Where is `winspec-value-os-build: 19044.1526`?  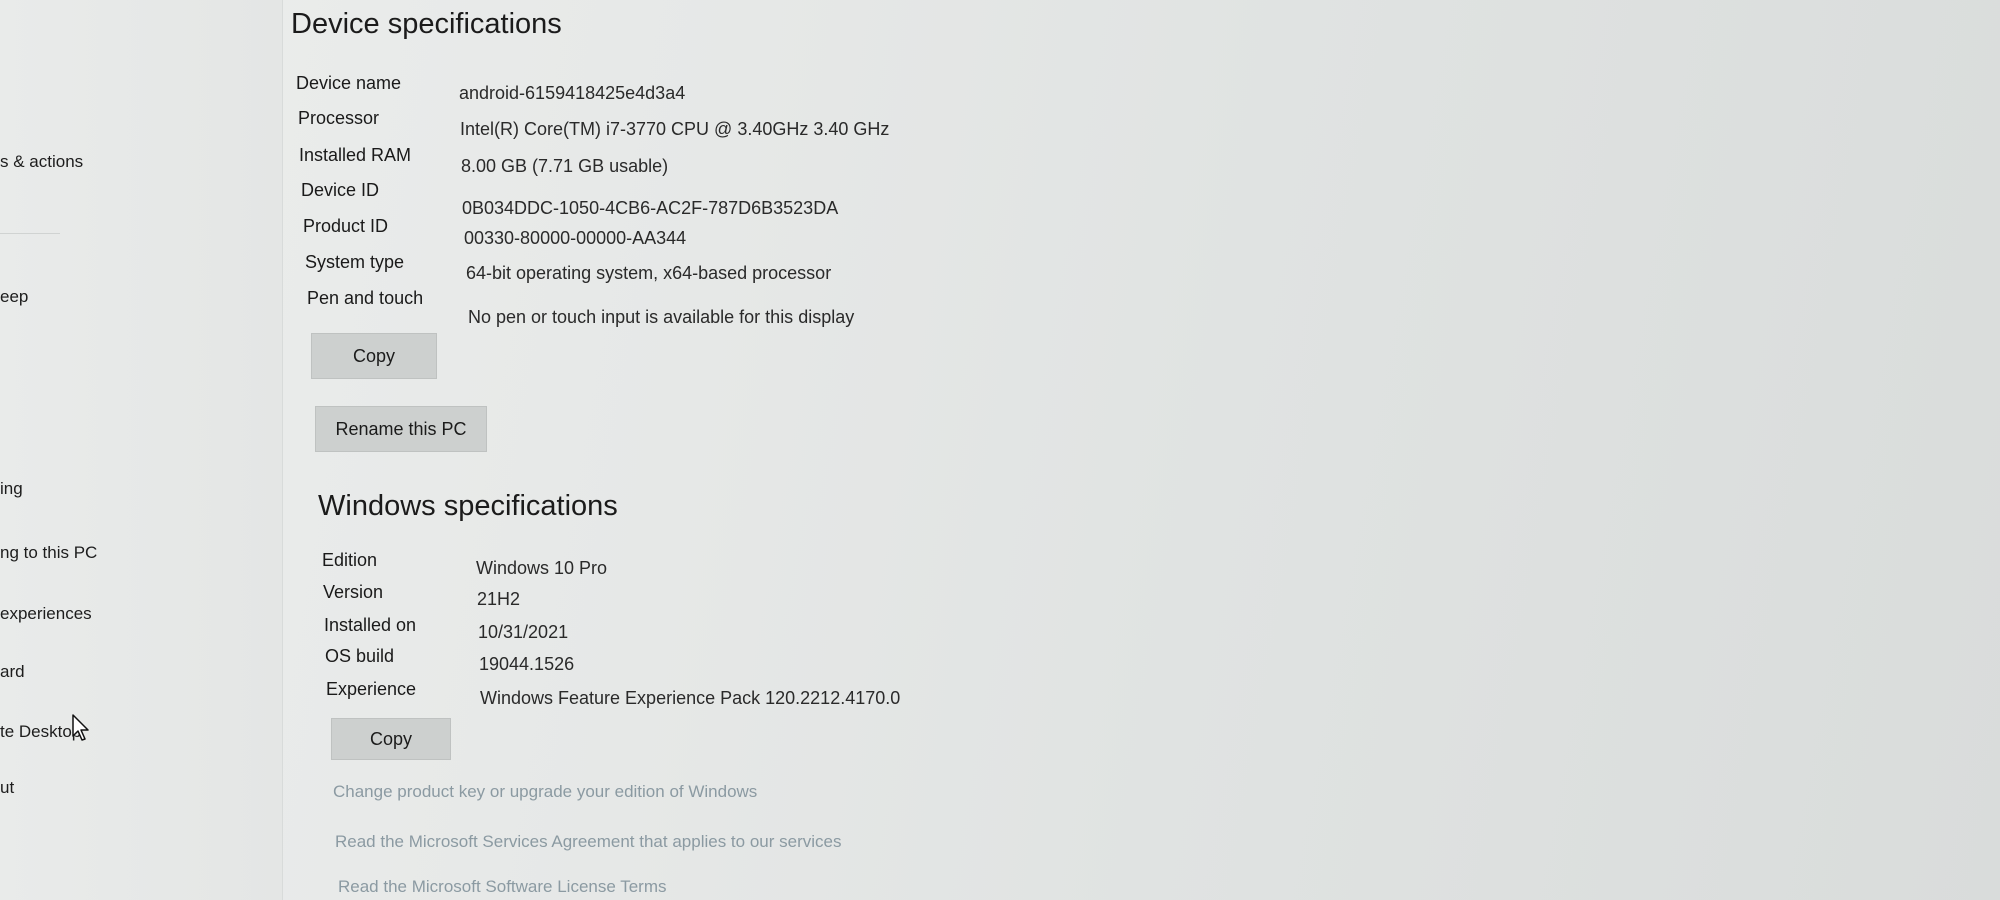
winspec-value-os-build: 19044.1526 is located at coordinates (527, 664).